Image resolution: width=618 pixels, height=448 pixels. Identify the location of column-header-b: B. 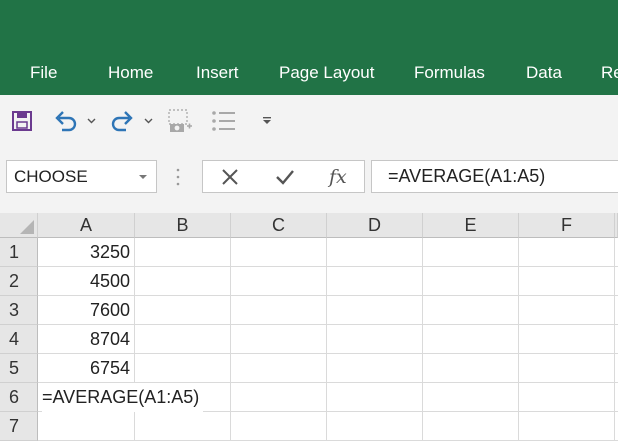
(183, 225).